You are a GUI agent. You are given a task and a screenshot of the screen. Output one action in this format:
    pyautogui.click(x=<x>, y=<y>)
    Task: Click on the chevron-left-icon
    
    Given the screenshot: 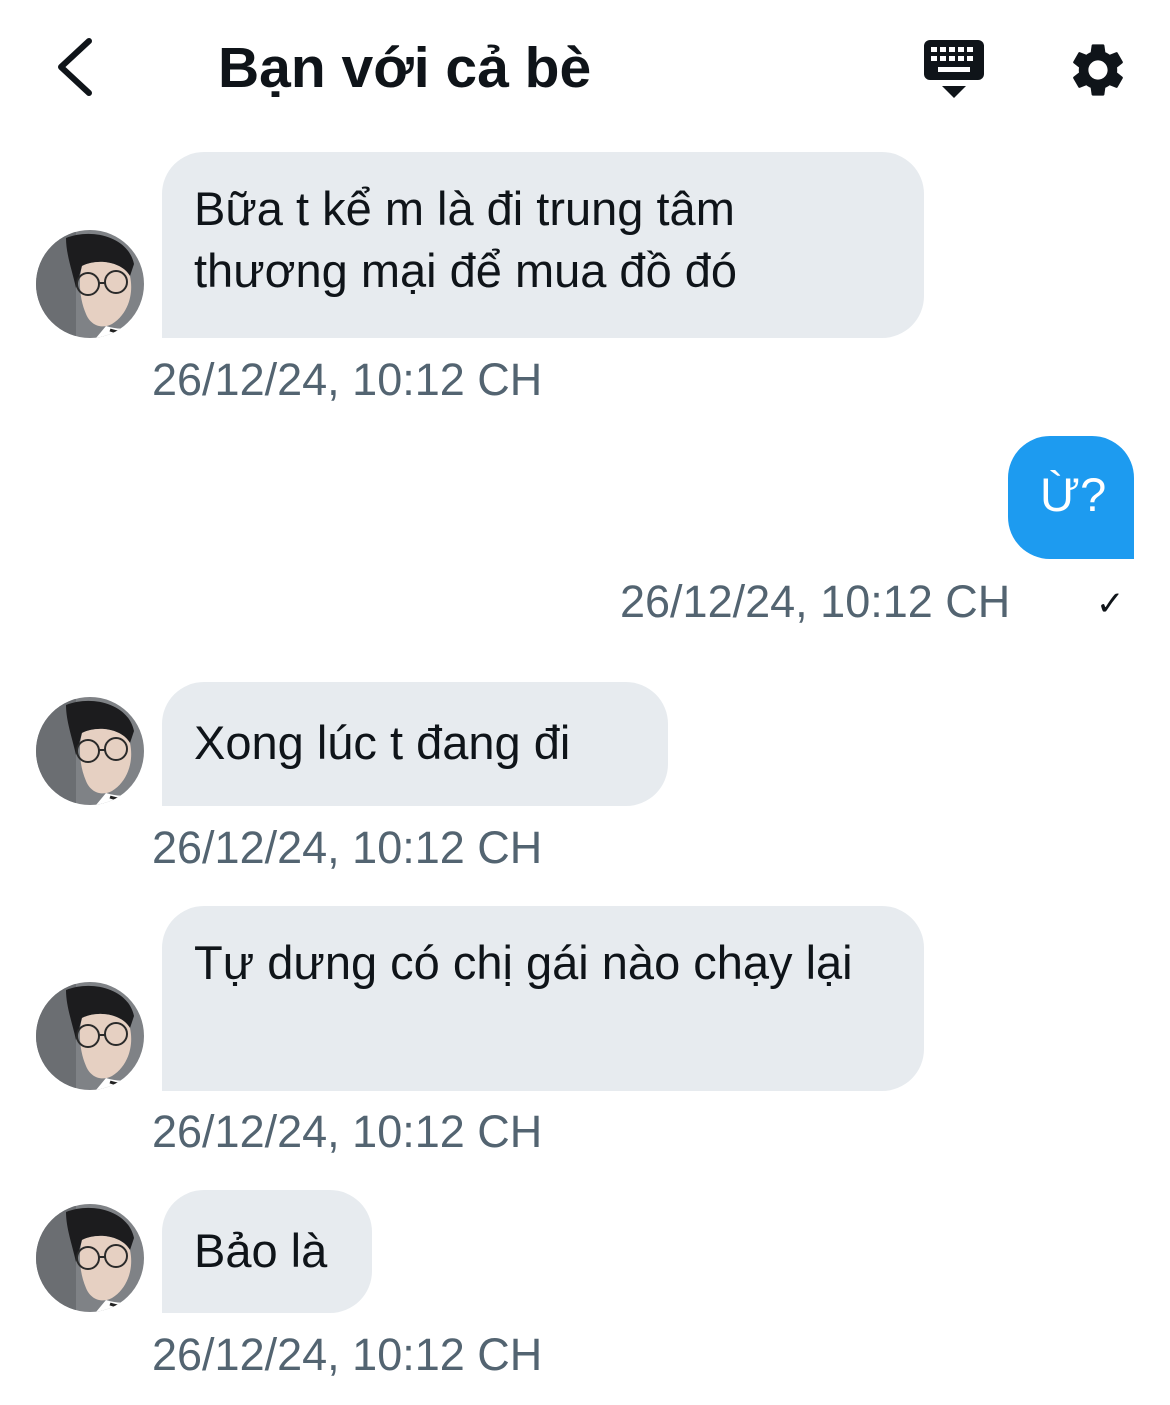 What is the action you would take?
    pyautogui.click(x=75, y=67)
    